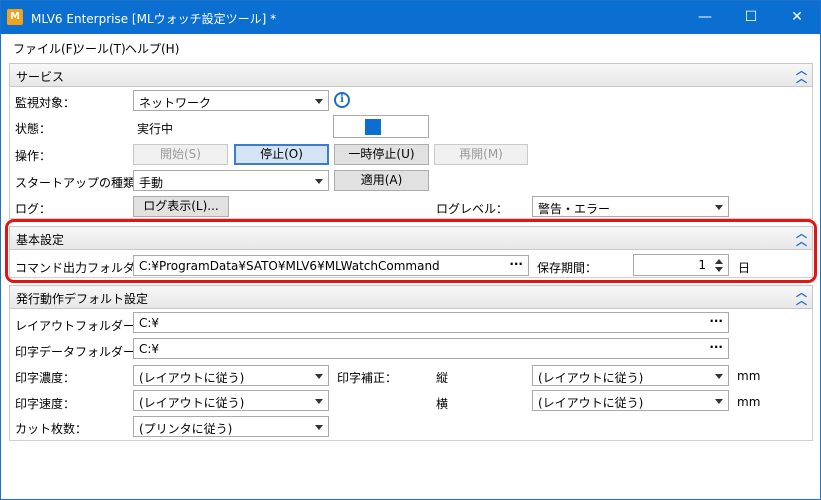 Image resolution: width=821 pixels, height=500 pixels. I want to click on speed-select-value: (レイアウトに従う), so click(192, 403).